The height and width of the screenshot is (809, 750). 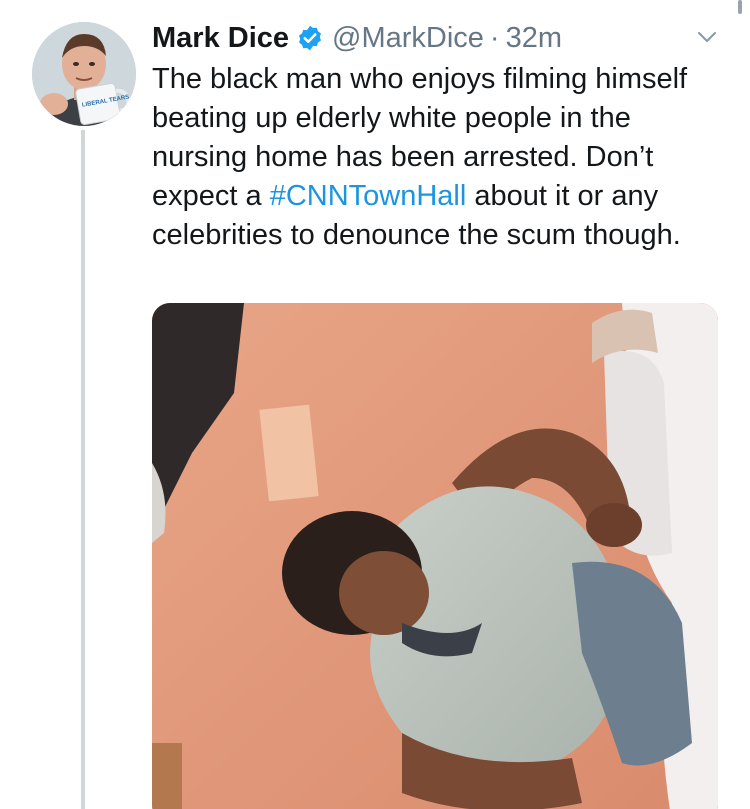 I want to click on verified-badge-icon, so click(x=310, y=38).